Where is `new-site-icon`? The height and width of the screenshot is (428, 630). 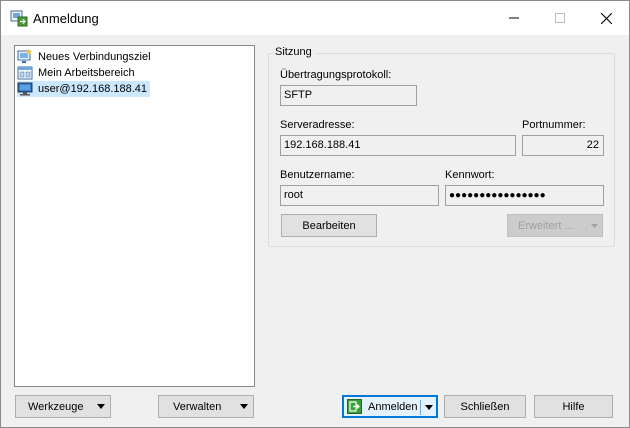 new-site-icon is located at coordinates (24, 56).